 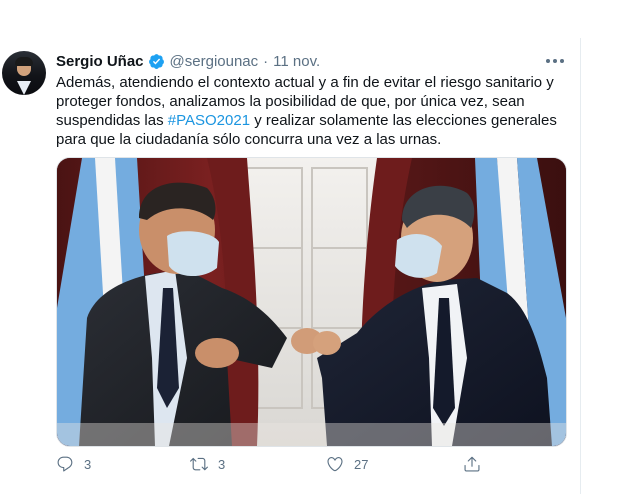 What do you see at coordinates (580, 266) in the screenshot?
I see `timeline-divider` at bounding box center [580, 266].